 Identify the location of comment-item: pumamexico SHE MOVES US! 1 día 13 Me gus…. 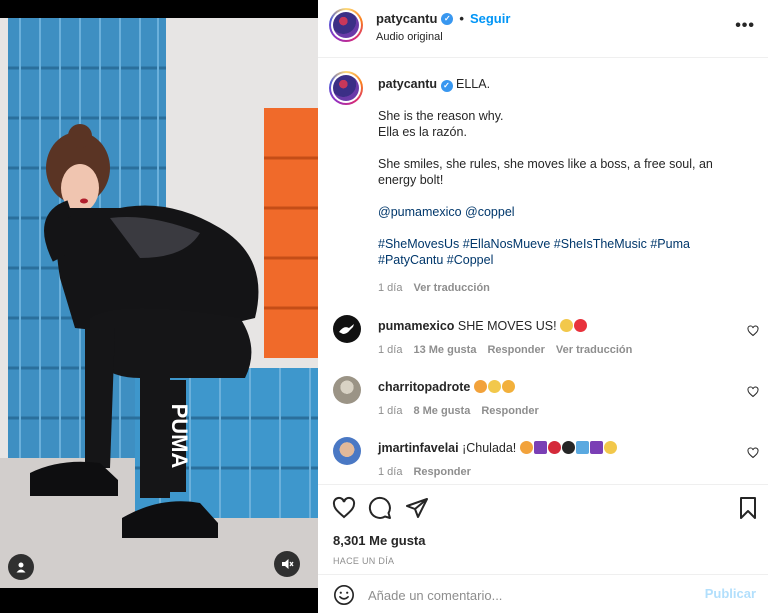
(543, 338).